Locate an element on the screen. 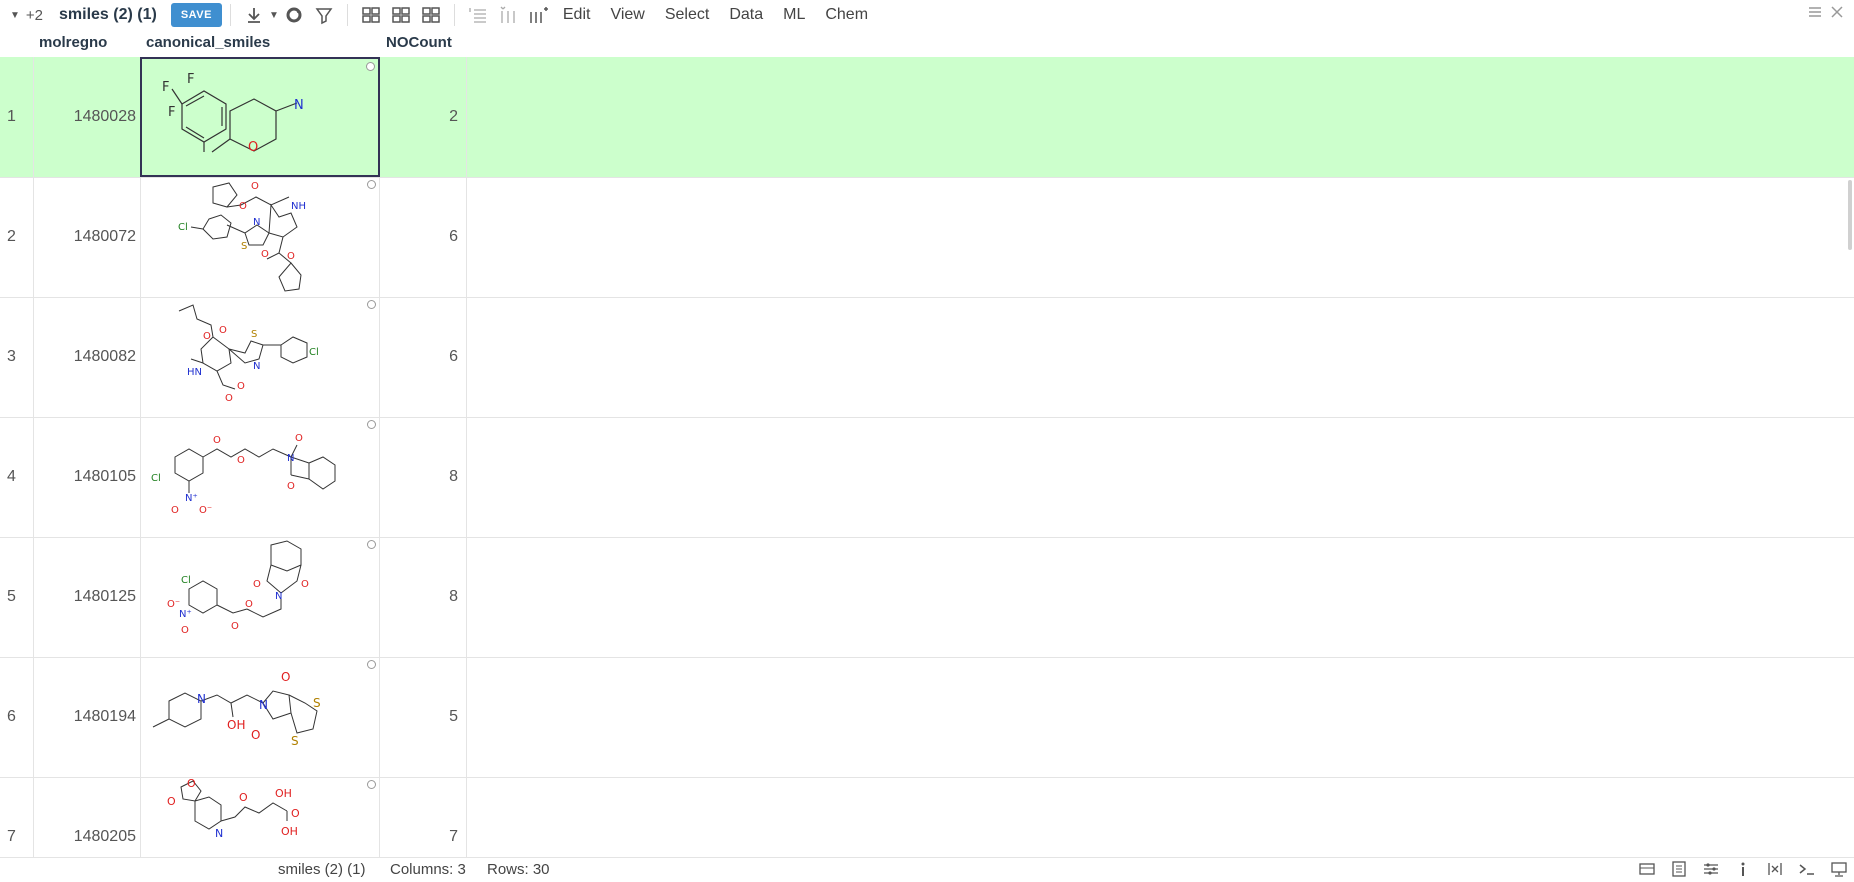 Image resolution: width=1854 pixels, height=882 pixels. grid-view-icon is located at coordinates (371, 15).